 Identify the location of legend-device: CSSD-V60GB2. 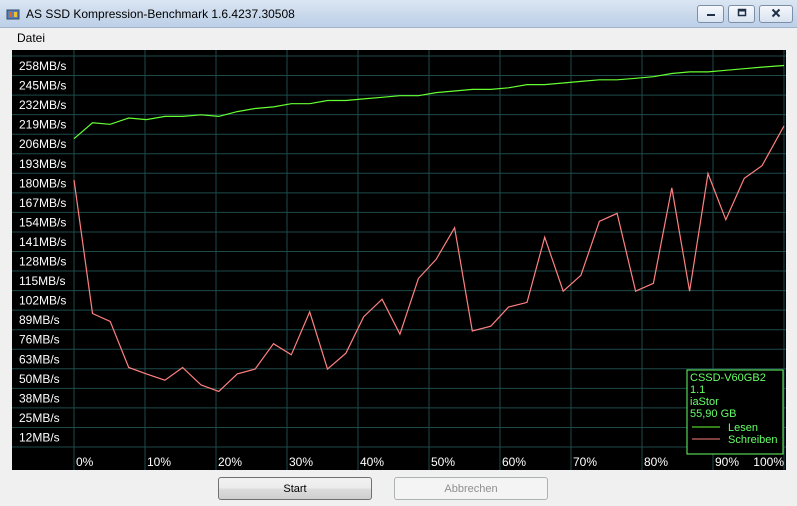
(728, 378).